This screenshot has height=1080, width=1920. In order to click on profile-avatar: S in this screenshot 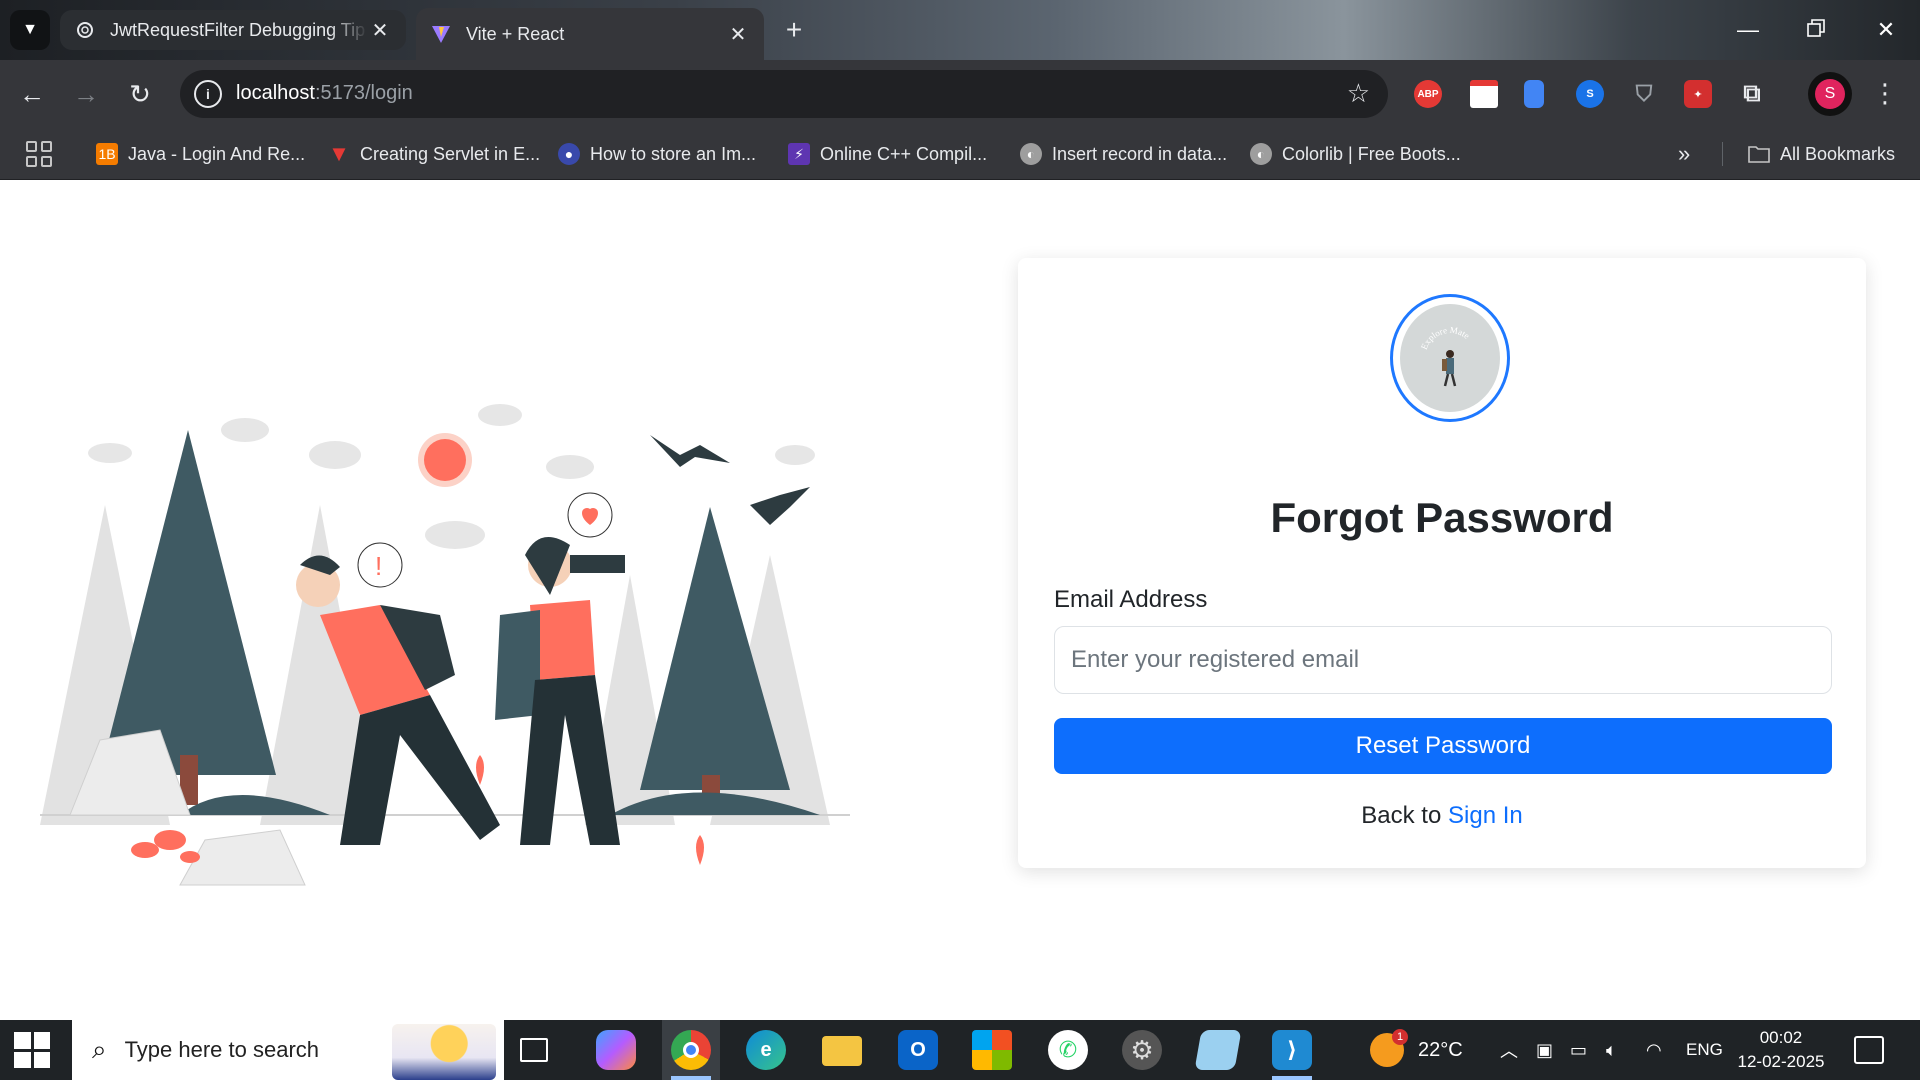, I will do `click(1830, 94)`.